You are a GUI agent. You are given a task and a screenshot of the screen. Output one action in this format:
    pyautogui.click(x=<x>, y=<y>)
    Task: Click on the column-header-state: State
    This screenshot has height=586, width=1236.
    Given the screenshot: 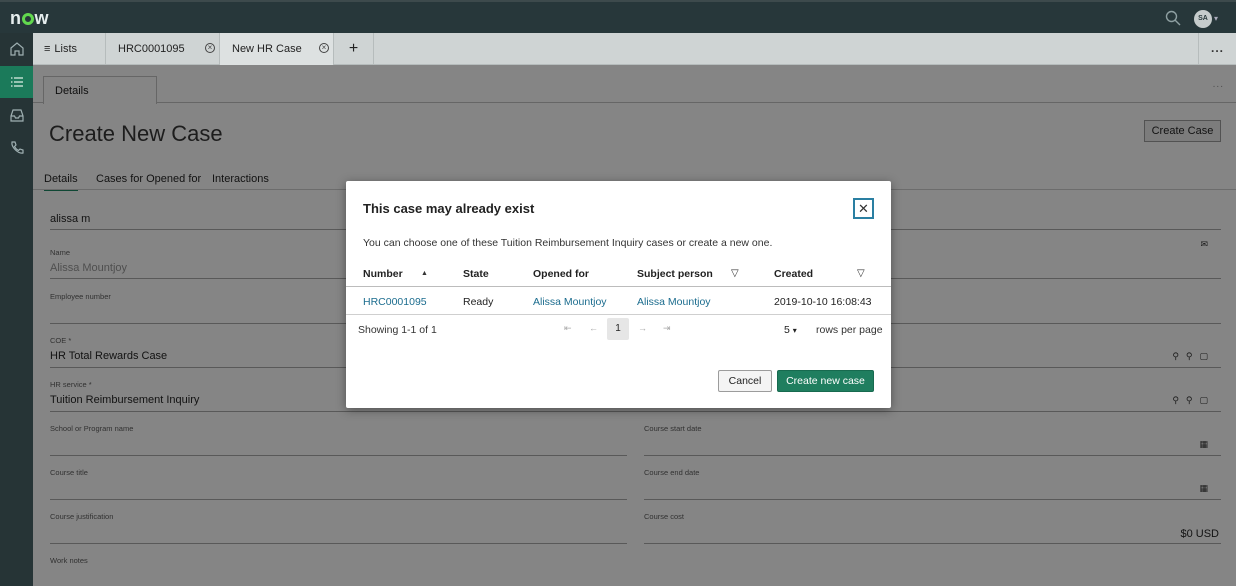 What is the action you would take?
    pyautogui.click(x=476, y=274)
    